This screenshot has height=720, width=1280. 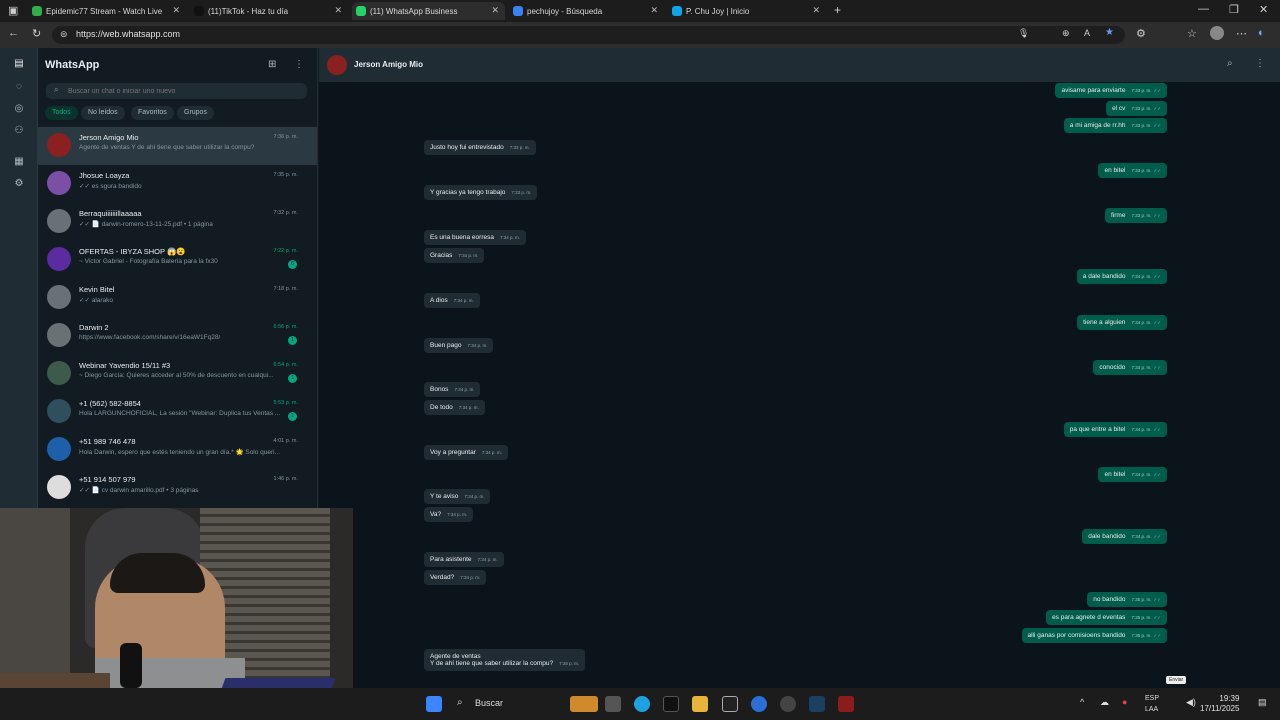 I want to click on chats-icon: ▤, so click(x=19, y=65).